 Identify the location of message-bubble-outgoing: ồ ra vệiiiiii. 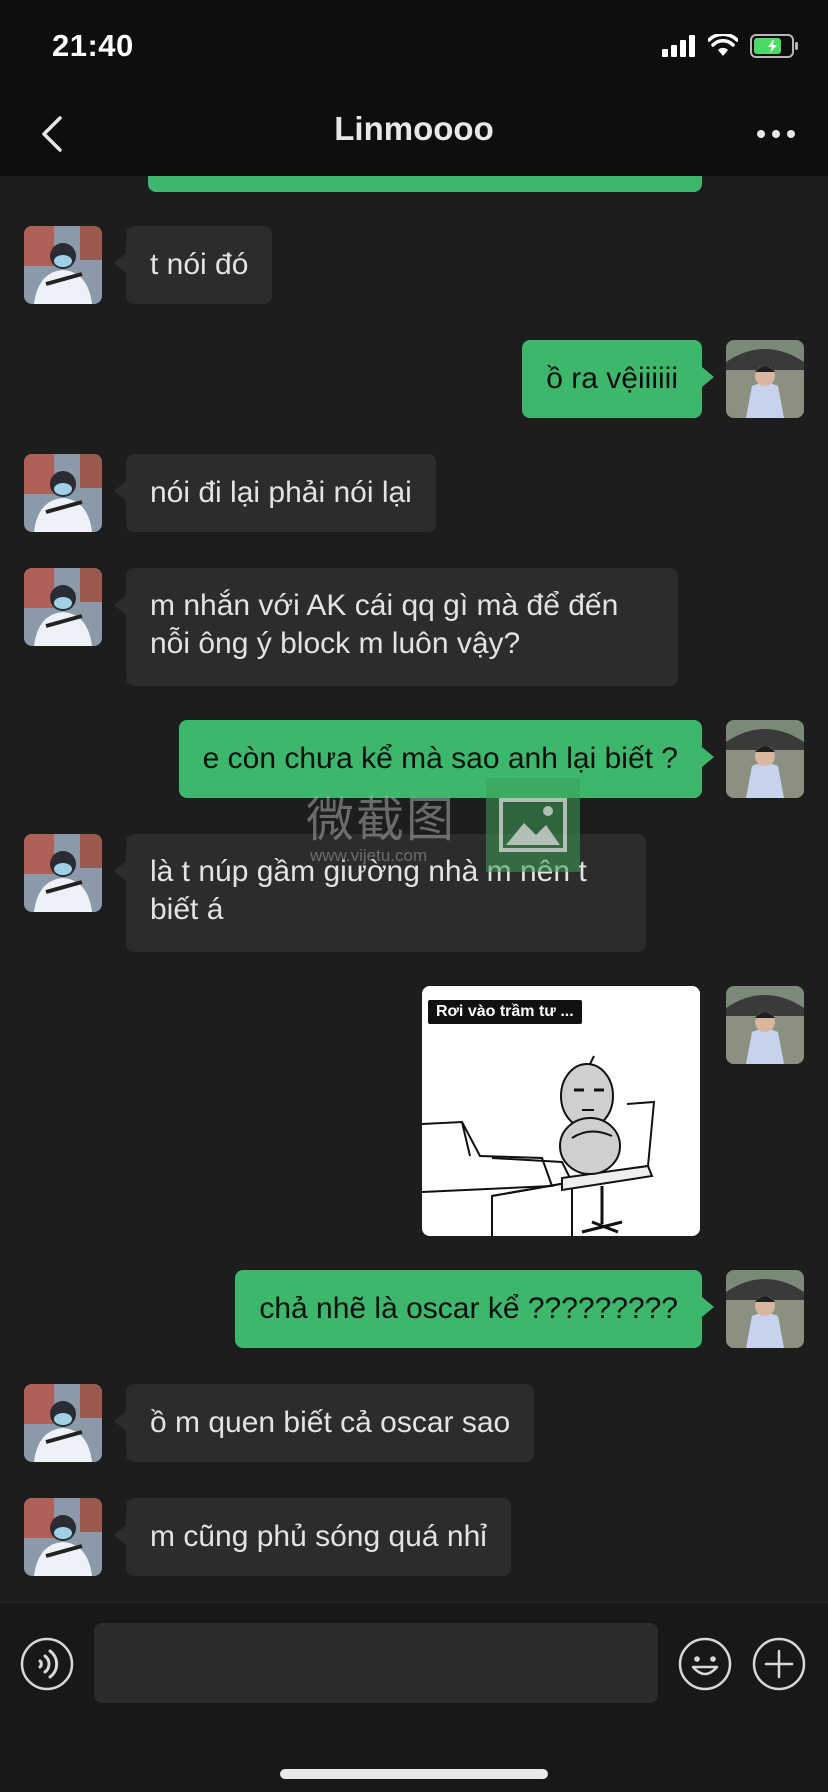
(618, 379).